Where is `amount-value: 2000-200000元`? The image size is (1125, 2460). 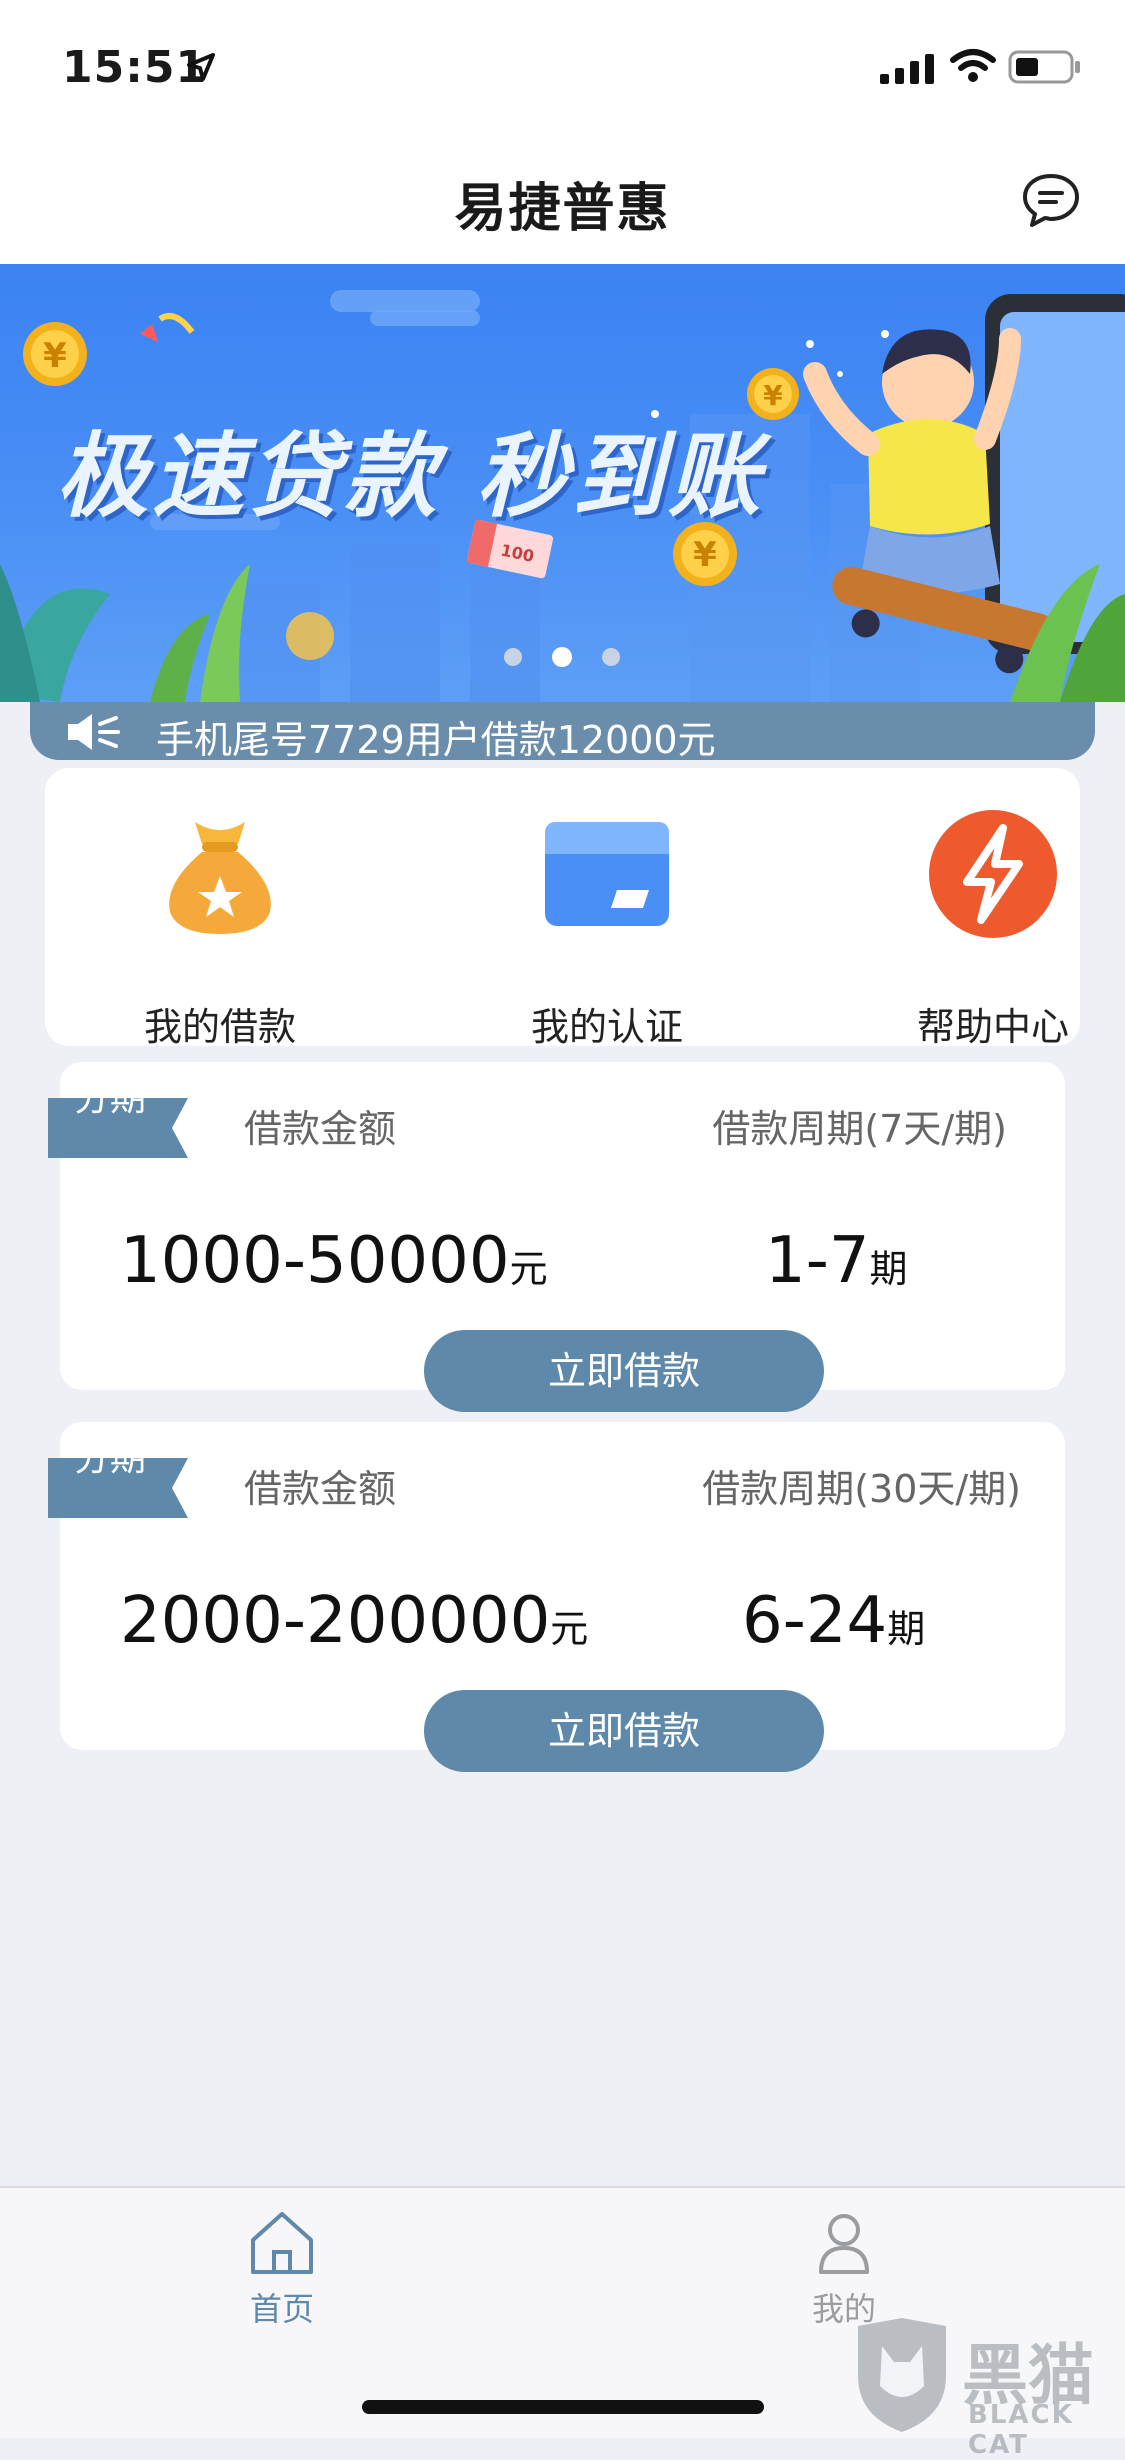
amount-value: 2000-200000元 is located at coordinates (354, 1621).